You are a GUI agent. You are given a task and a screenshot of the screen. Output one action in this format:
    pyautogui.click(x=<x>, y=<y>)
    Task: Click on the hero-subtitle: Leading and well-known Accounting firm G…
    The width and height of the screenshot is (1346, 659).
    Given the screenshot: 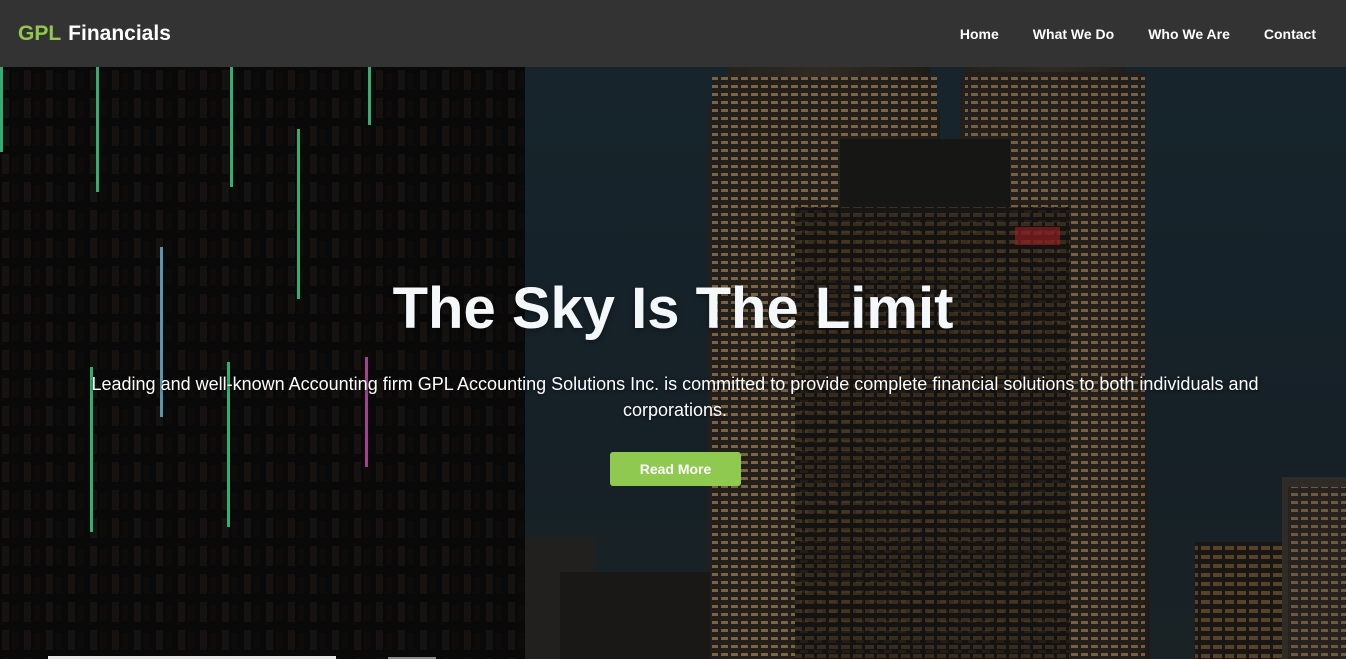 What is the action you would take?
    pyautogui.click(x=675, y=397)
    